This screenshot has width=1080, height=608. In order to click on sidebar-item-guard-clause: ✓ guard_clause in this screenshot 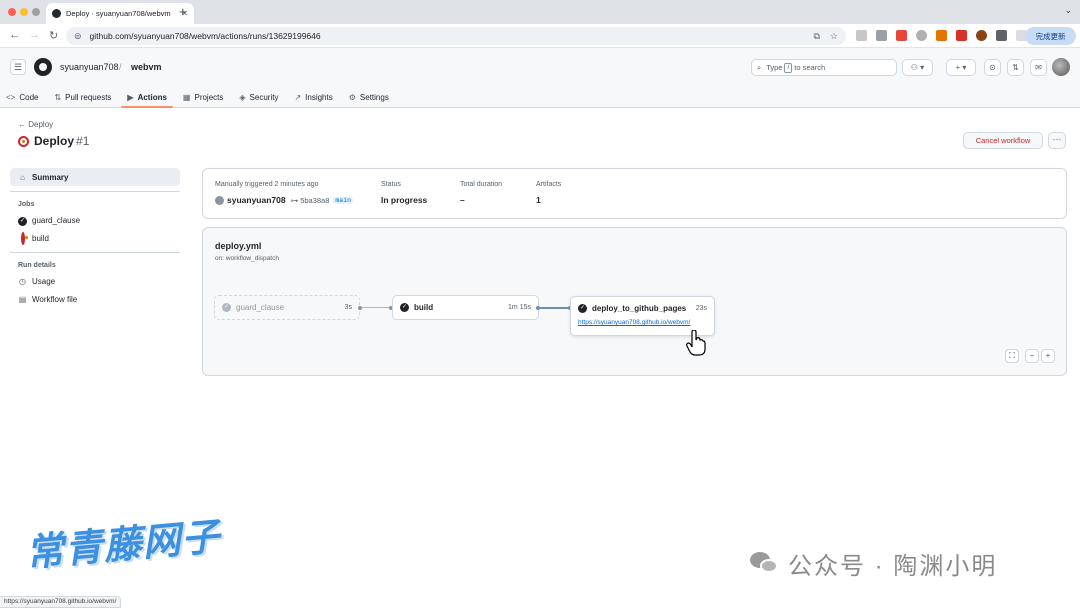, I will do `click(95, 220)`.